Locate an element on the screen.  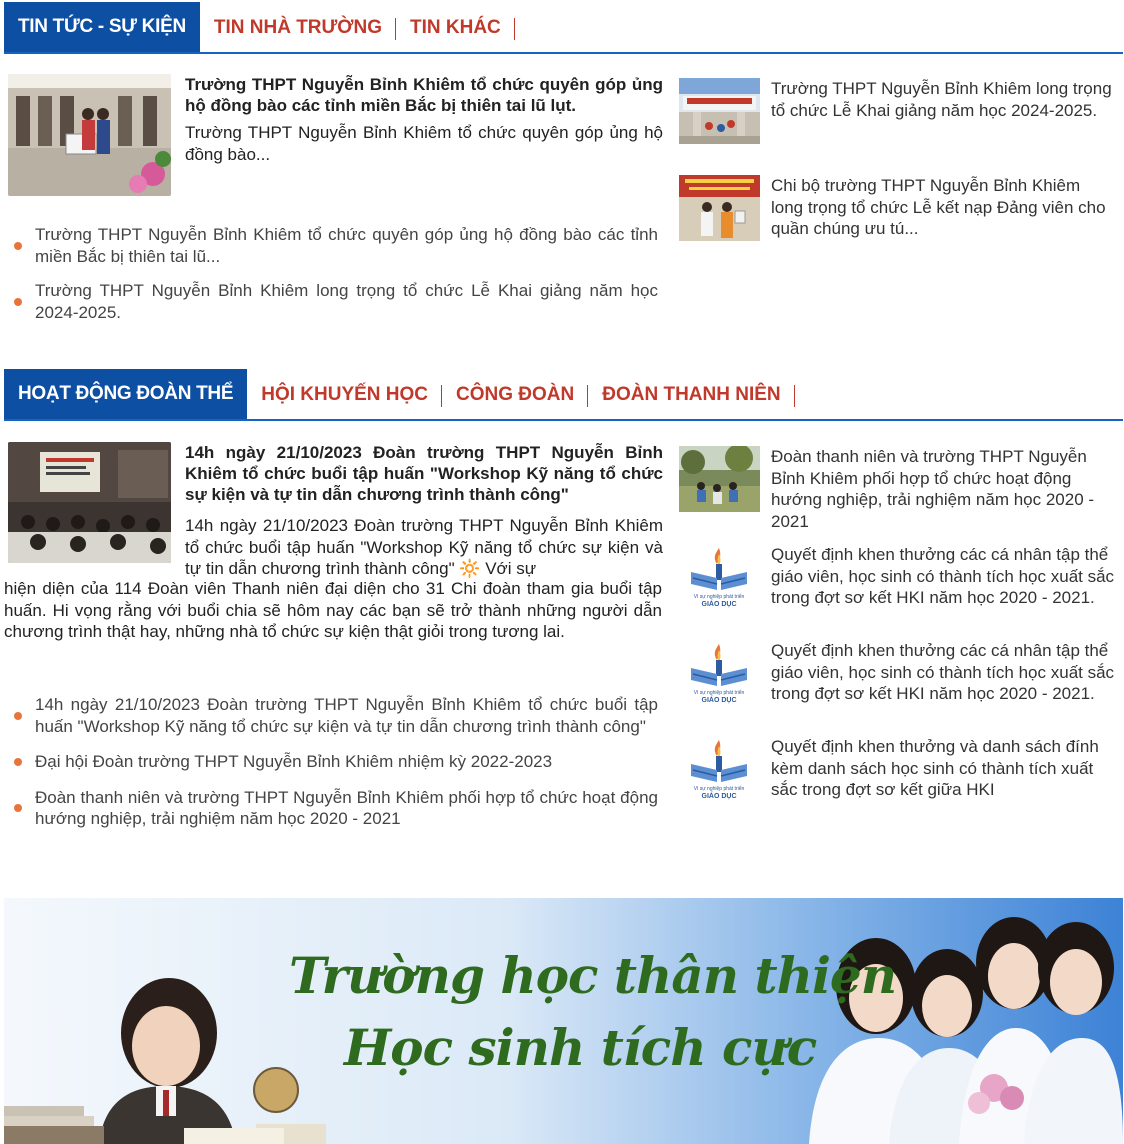
tab-tin-nha-truong: TIN NHÀ TRƯỜNG is located at coordinates (298, 28).